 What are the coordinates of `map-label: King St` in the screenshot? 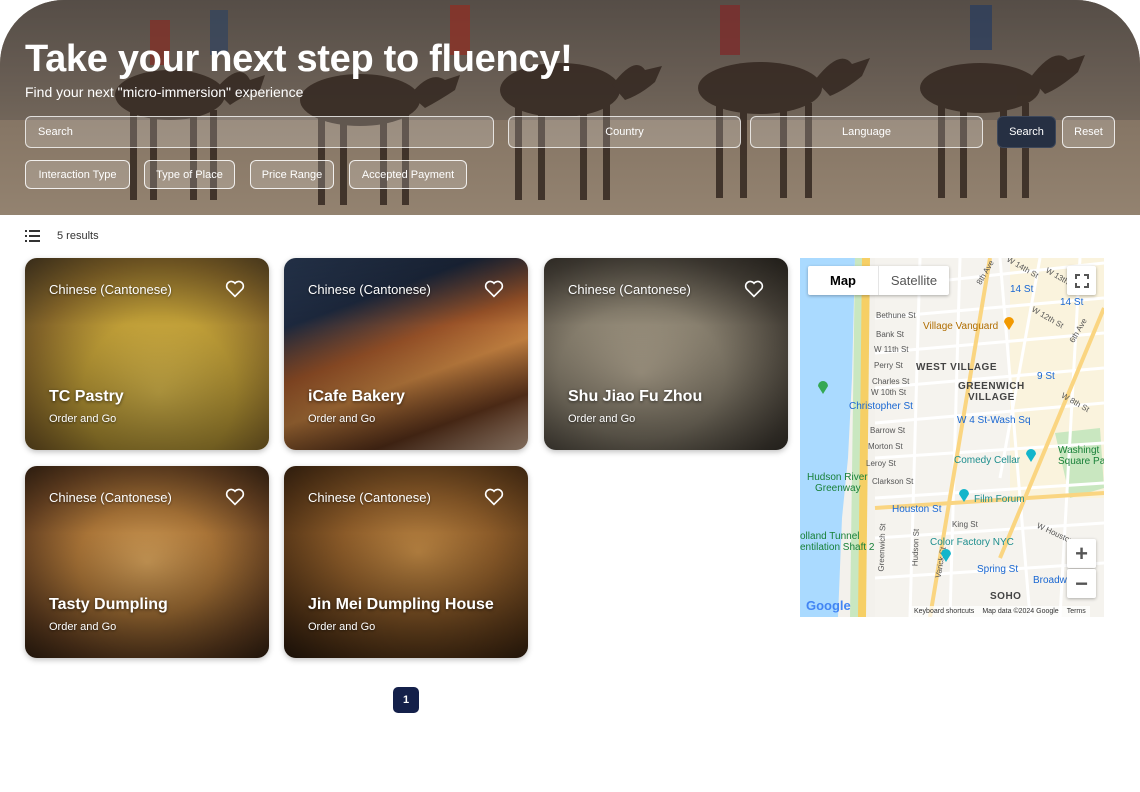 It's located at (965, 524).